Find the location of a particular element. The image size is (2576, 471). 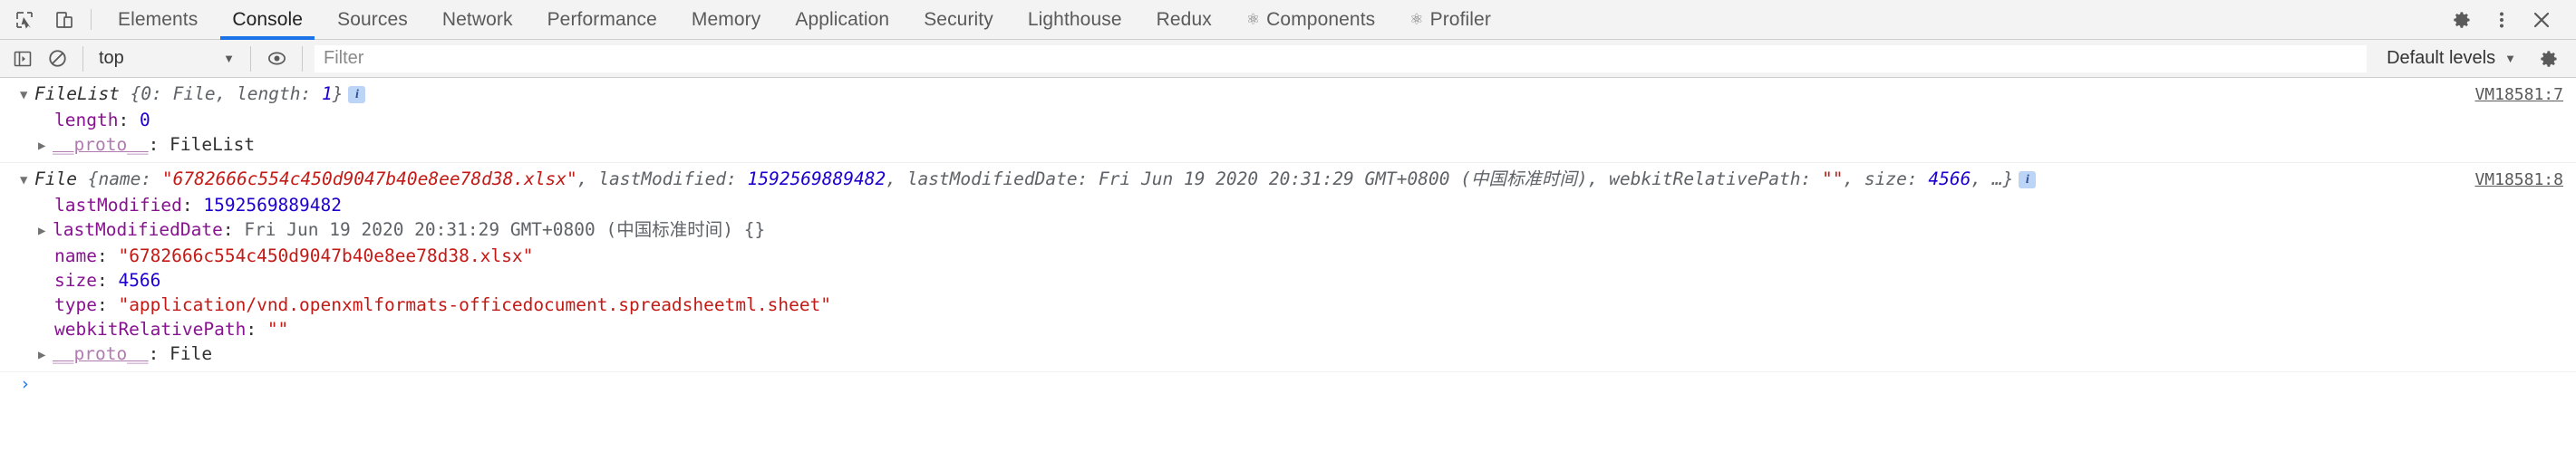

tab-elements: Elements is located at coordinates (158, 19).